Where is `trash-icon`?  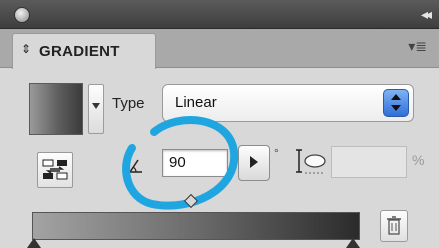
trash-icon is located at coordinates (394, 225).